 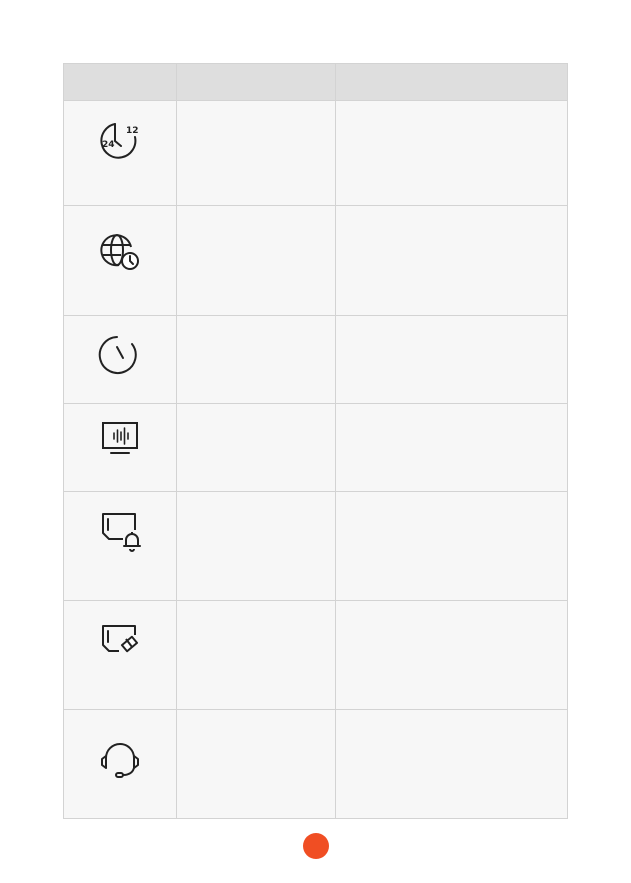 What do you see at coordinates (120, 352) in the screenshot?
I see `timer-icon` at bounding box center [120, 352].